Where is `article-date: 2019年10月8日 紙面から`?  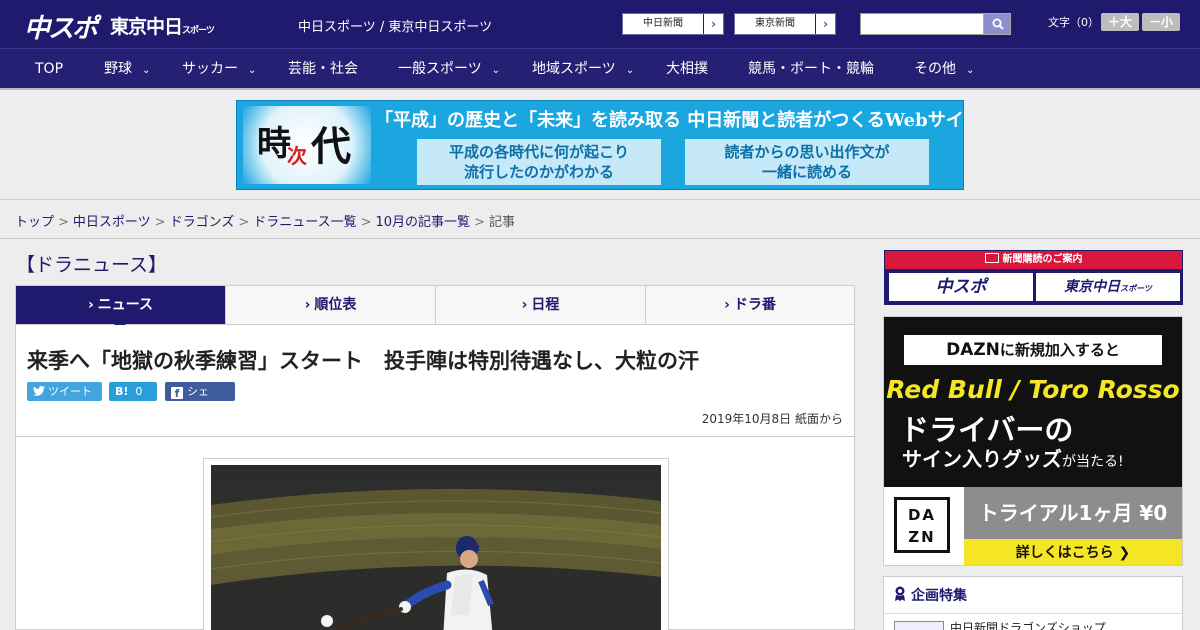
article-date: 2019年10月8日 紙面から is located at coordinates (772, 419).